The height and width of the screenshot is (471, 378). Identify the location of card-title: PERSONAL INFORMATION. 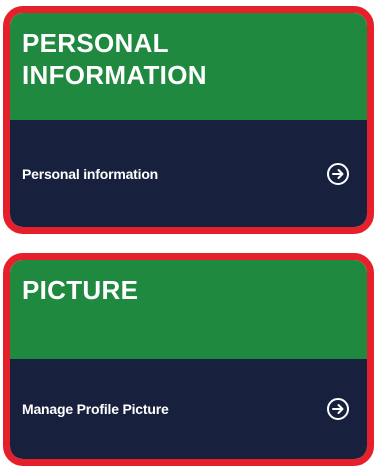
(114, 59).